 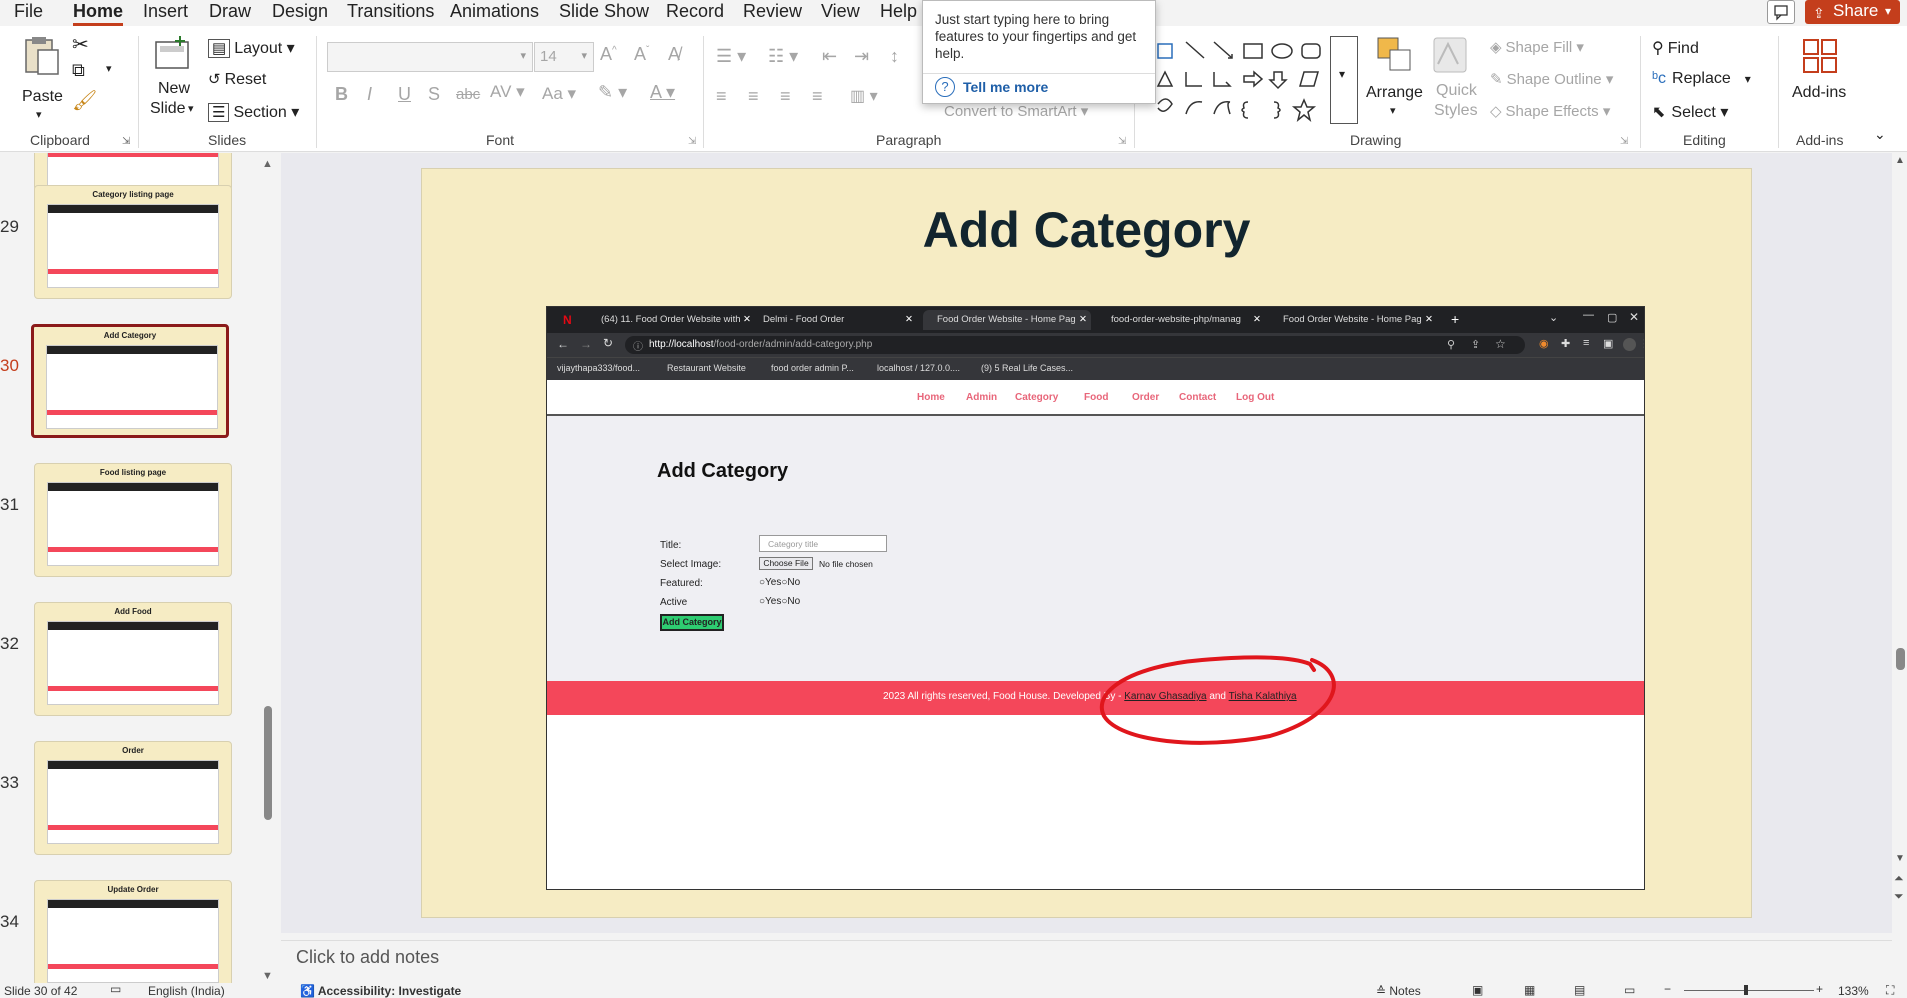 I want to click on new-slide-button: New Slide ▾, so click(x=175, y=80).